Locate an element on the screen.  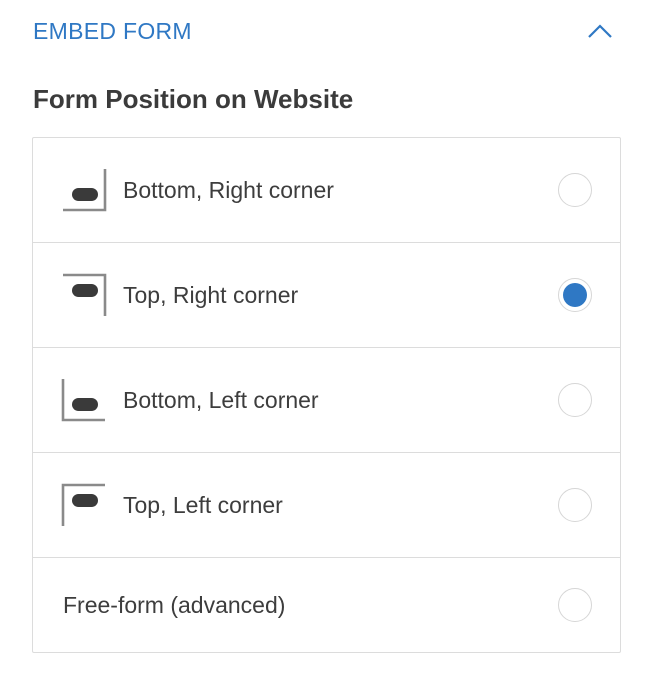
section-title: Form Position on Website is located at coordinates (193, 99).